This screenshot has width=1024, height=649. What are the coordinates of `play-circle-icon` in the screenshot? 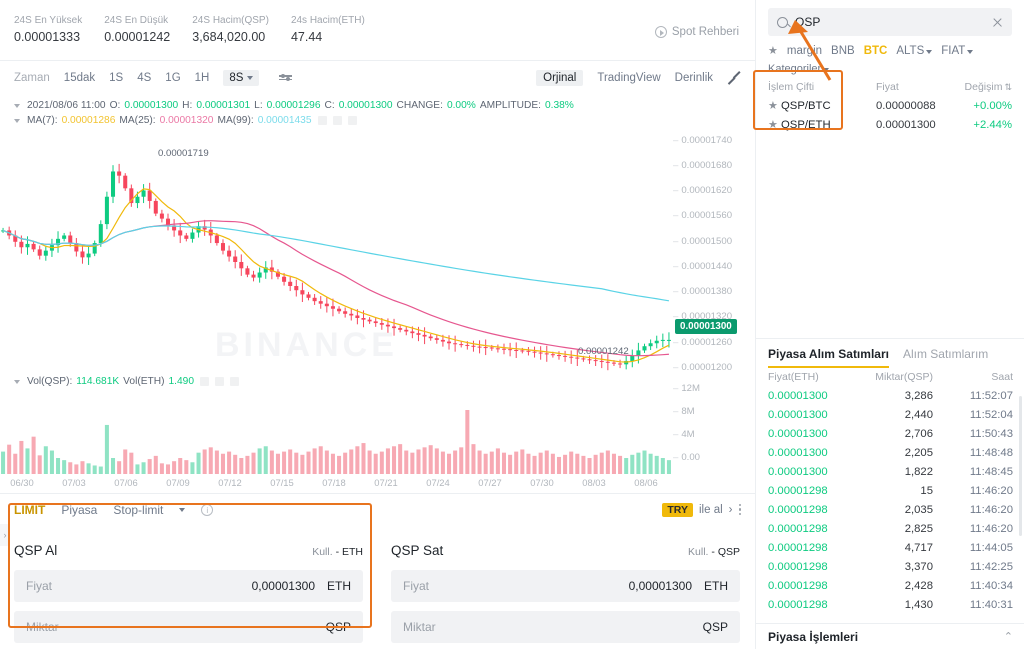 It's located at (660, 32).